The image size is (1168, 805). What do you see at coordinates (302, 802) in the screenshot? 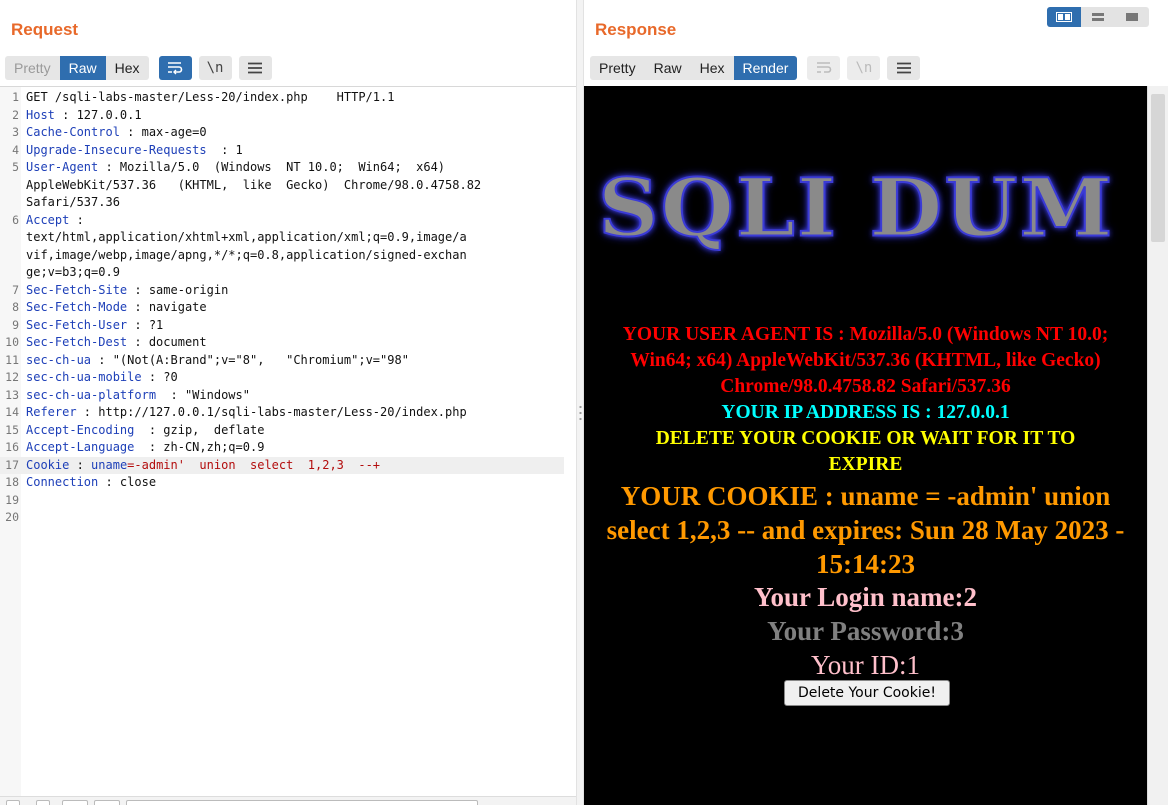
I see `search-input` at bounding box center [302, 802].